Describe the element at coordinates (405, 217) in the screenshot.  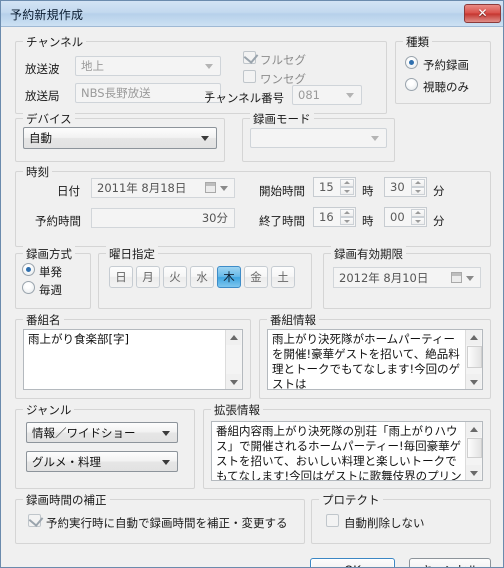
I see `end-minute-spinner: 00` at that location.